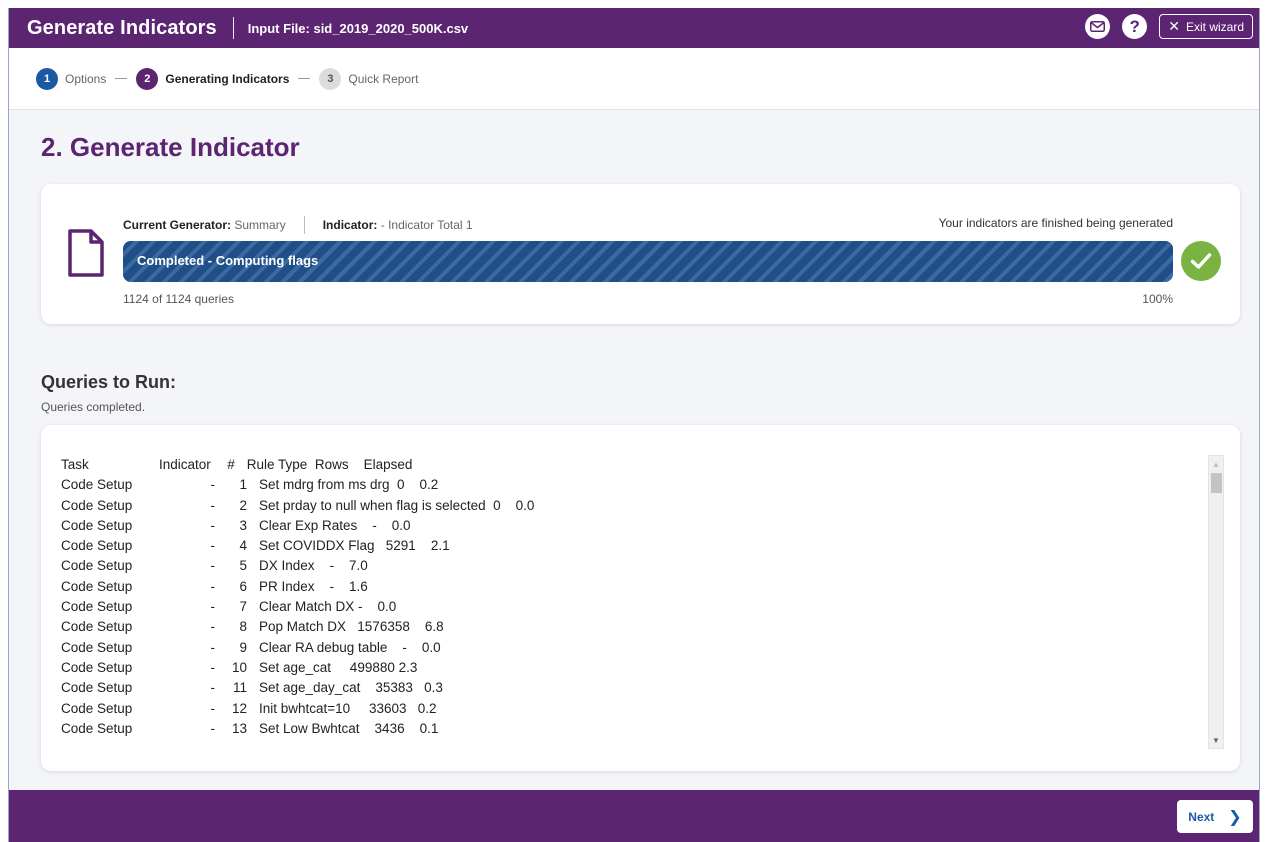 This screenshot has width=1267, height=842. I want to click on log-row: Code Setup - 1 Set mdrg from ms drg 0 0.2, so click(631, 487).